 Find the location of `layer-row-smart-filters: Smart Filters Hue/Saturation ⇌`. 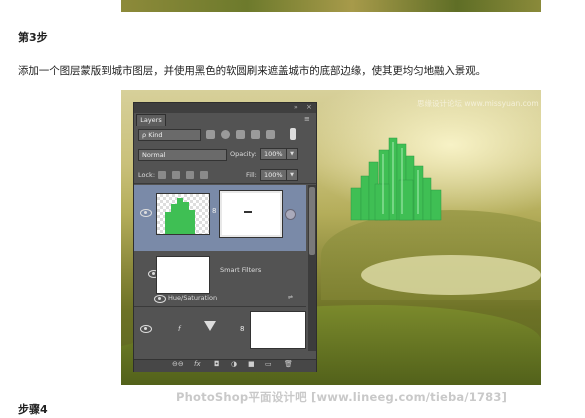

layer-row-smart-filters: Smart Filters Hue/Saturation ⇌ is located at coordinates (220, 279).